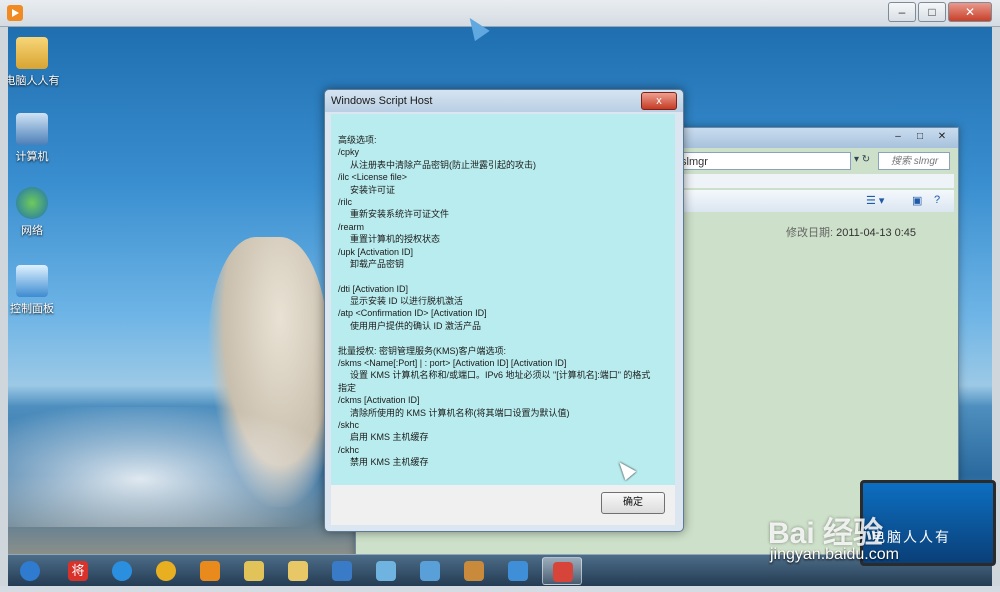 This screenshot has height=592, width=1000. Describe the element at coordinates (373, 189) in the screenshot. I see `dialog-line: 安装许可证` at that location.